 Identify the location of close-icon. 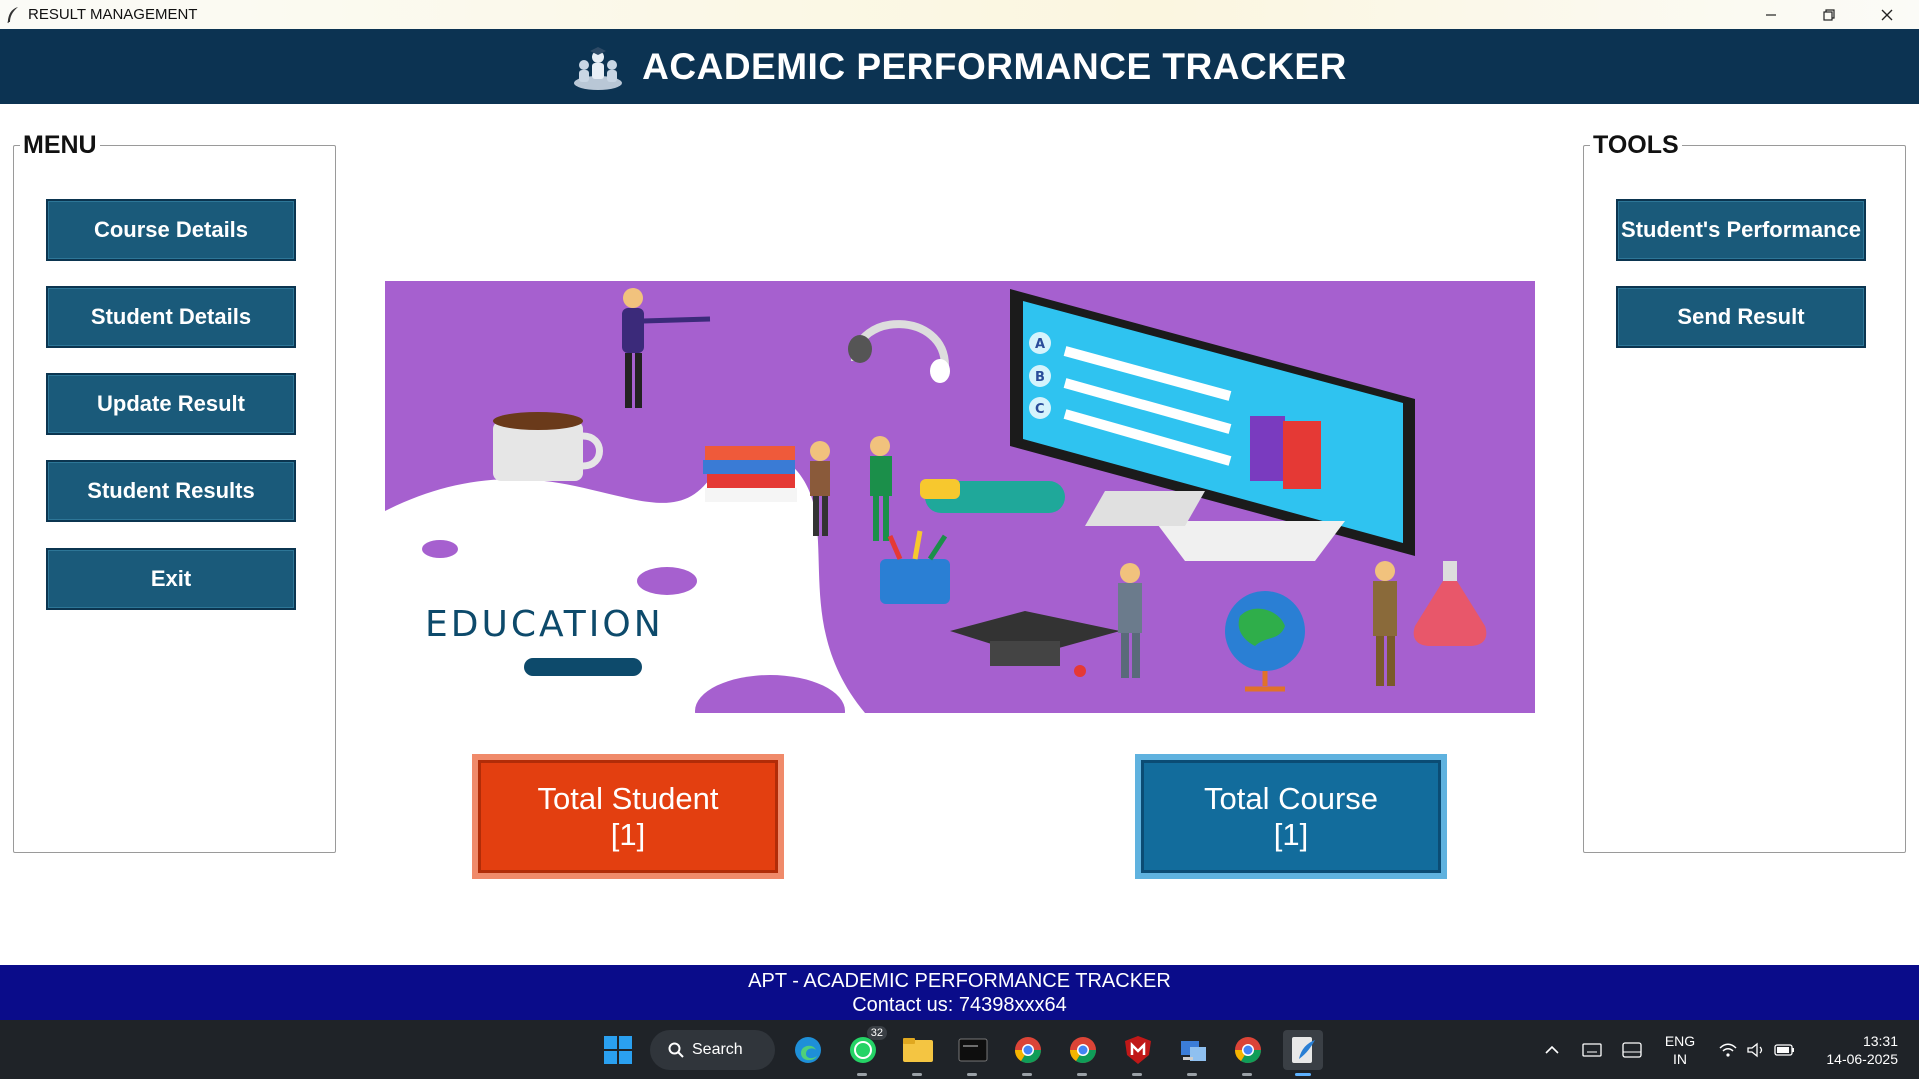
(1887, 14).